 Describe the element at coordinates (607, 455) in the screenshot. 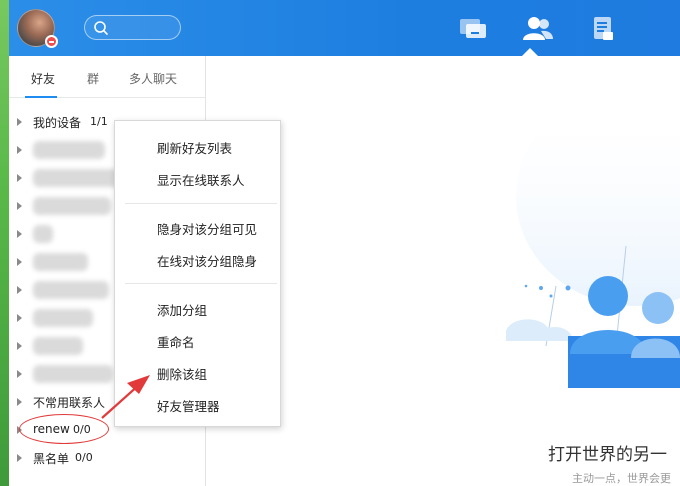

I see `welcome-slogan: 打开世界的另一` at that location.